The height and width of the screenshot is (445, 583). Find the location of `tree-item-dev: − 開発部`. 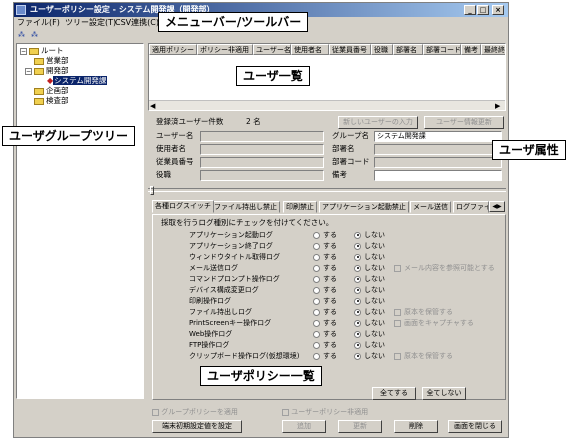

tree-item-dev: − 開発部 is located at coordinates (47, 71).